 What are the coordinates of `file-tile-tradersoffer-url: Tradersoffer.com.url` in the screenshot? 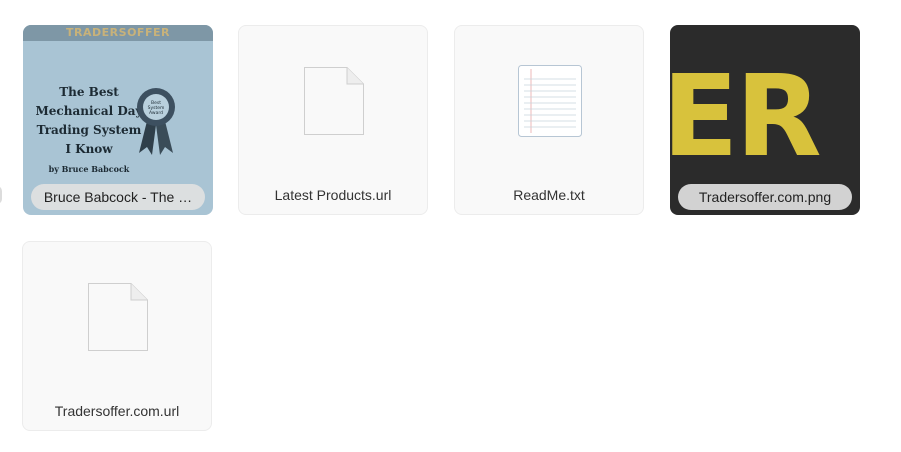 It's located at (117, 336).